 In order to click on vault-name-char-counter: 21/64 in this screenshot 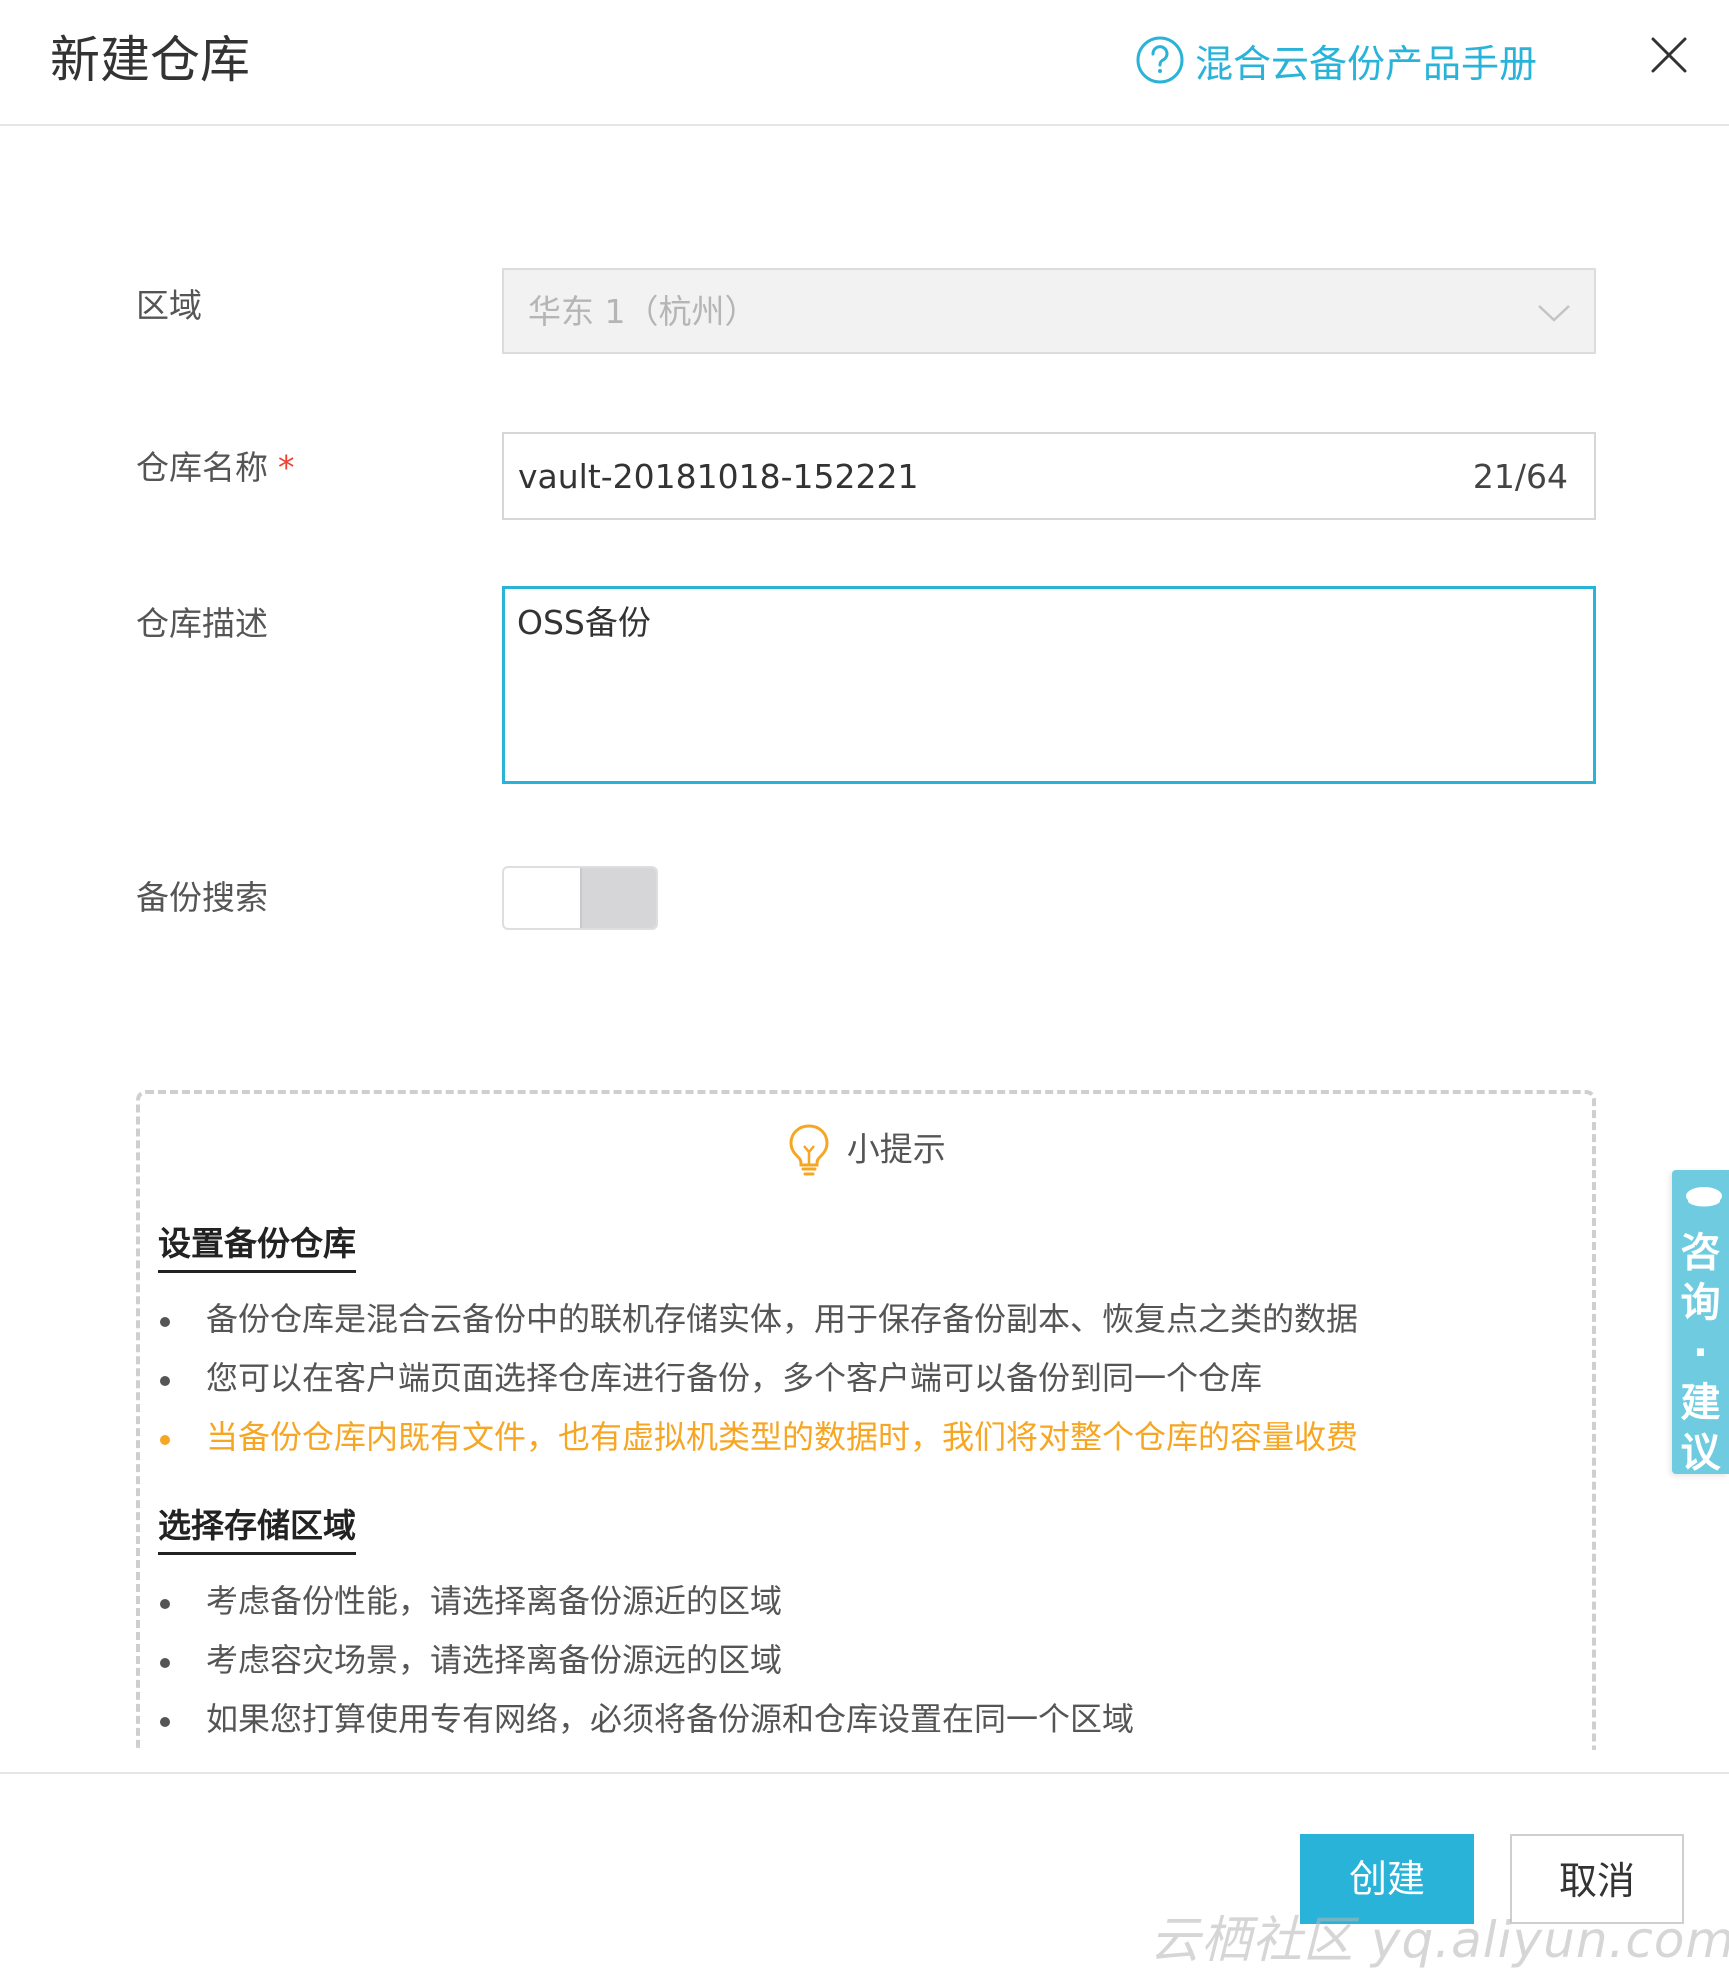, I will do `click(1520, 476)`.